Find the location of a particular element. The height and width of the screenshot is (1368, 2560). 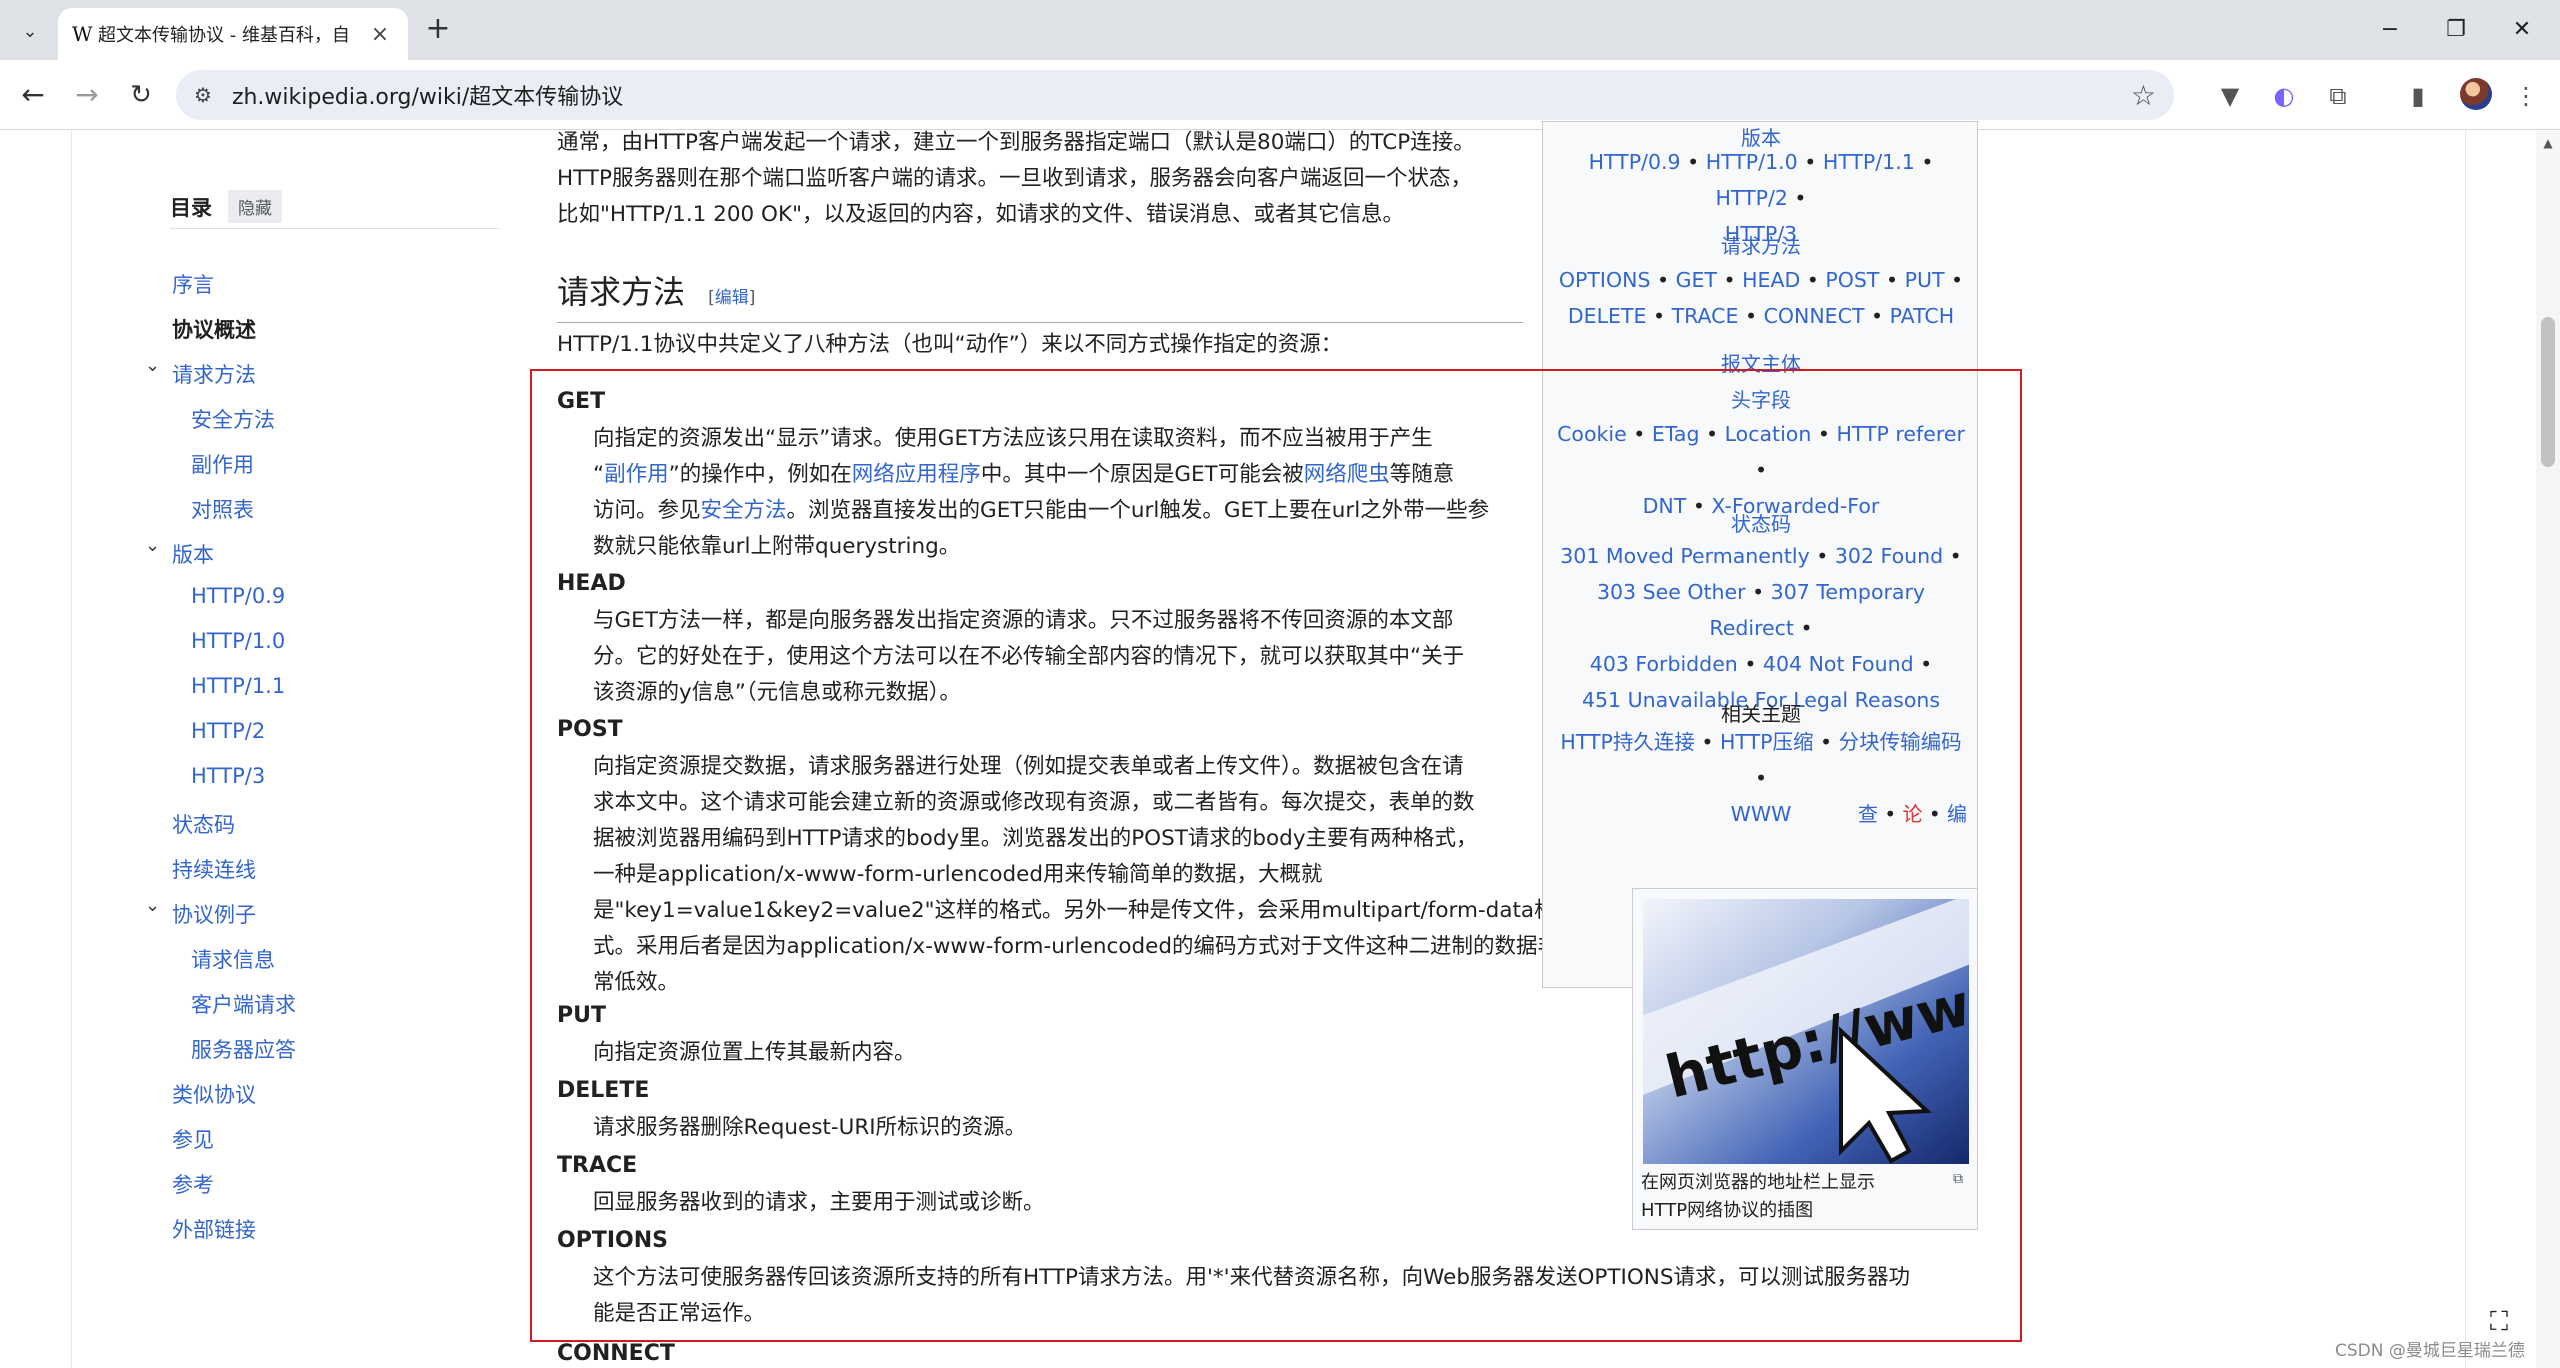

profile-avatar is located at coordinates (2476, 94).